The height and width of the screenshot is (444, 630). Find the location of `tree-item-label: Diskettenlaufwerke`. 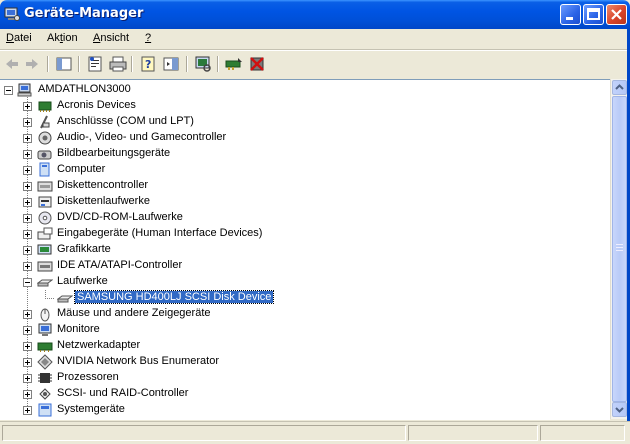

tree-item-label: Diskettenlaufwerke is located at coordinates (103, 201).